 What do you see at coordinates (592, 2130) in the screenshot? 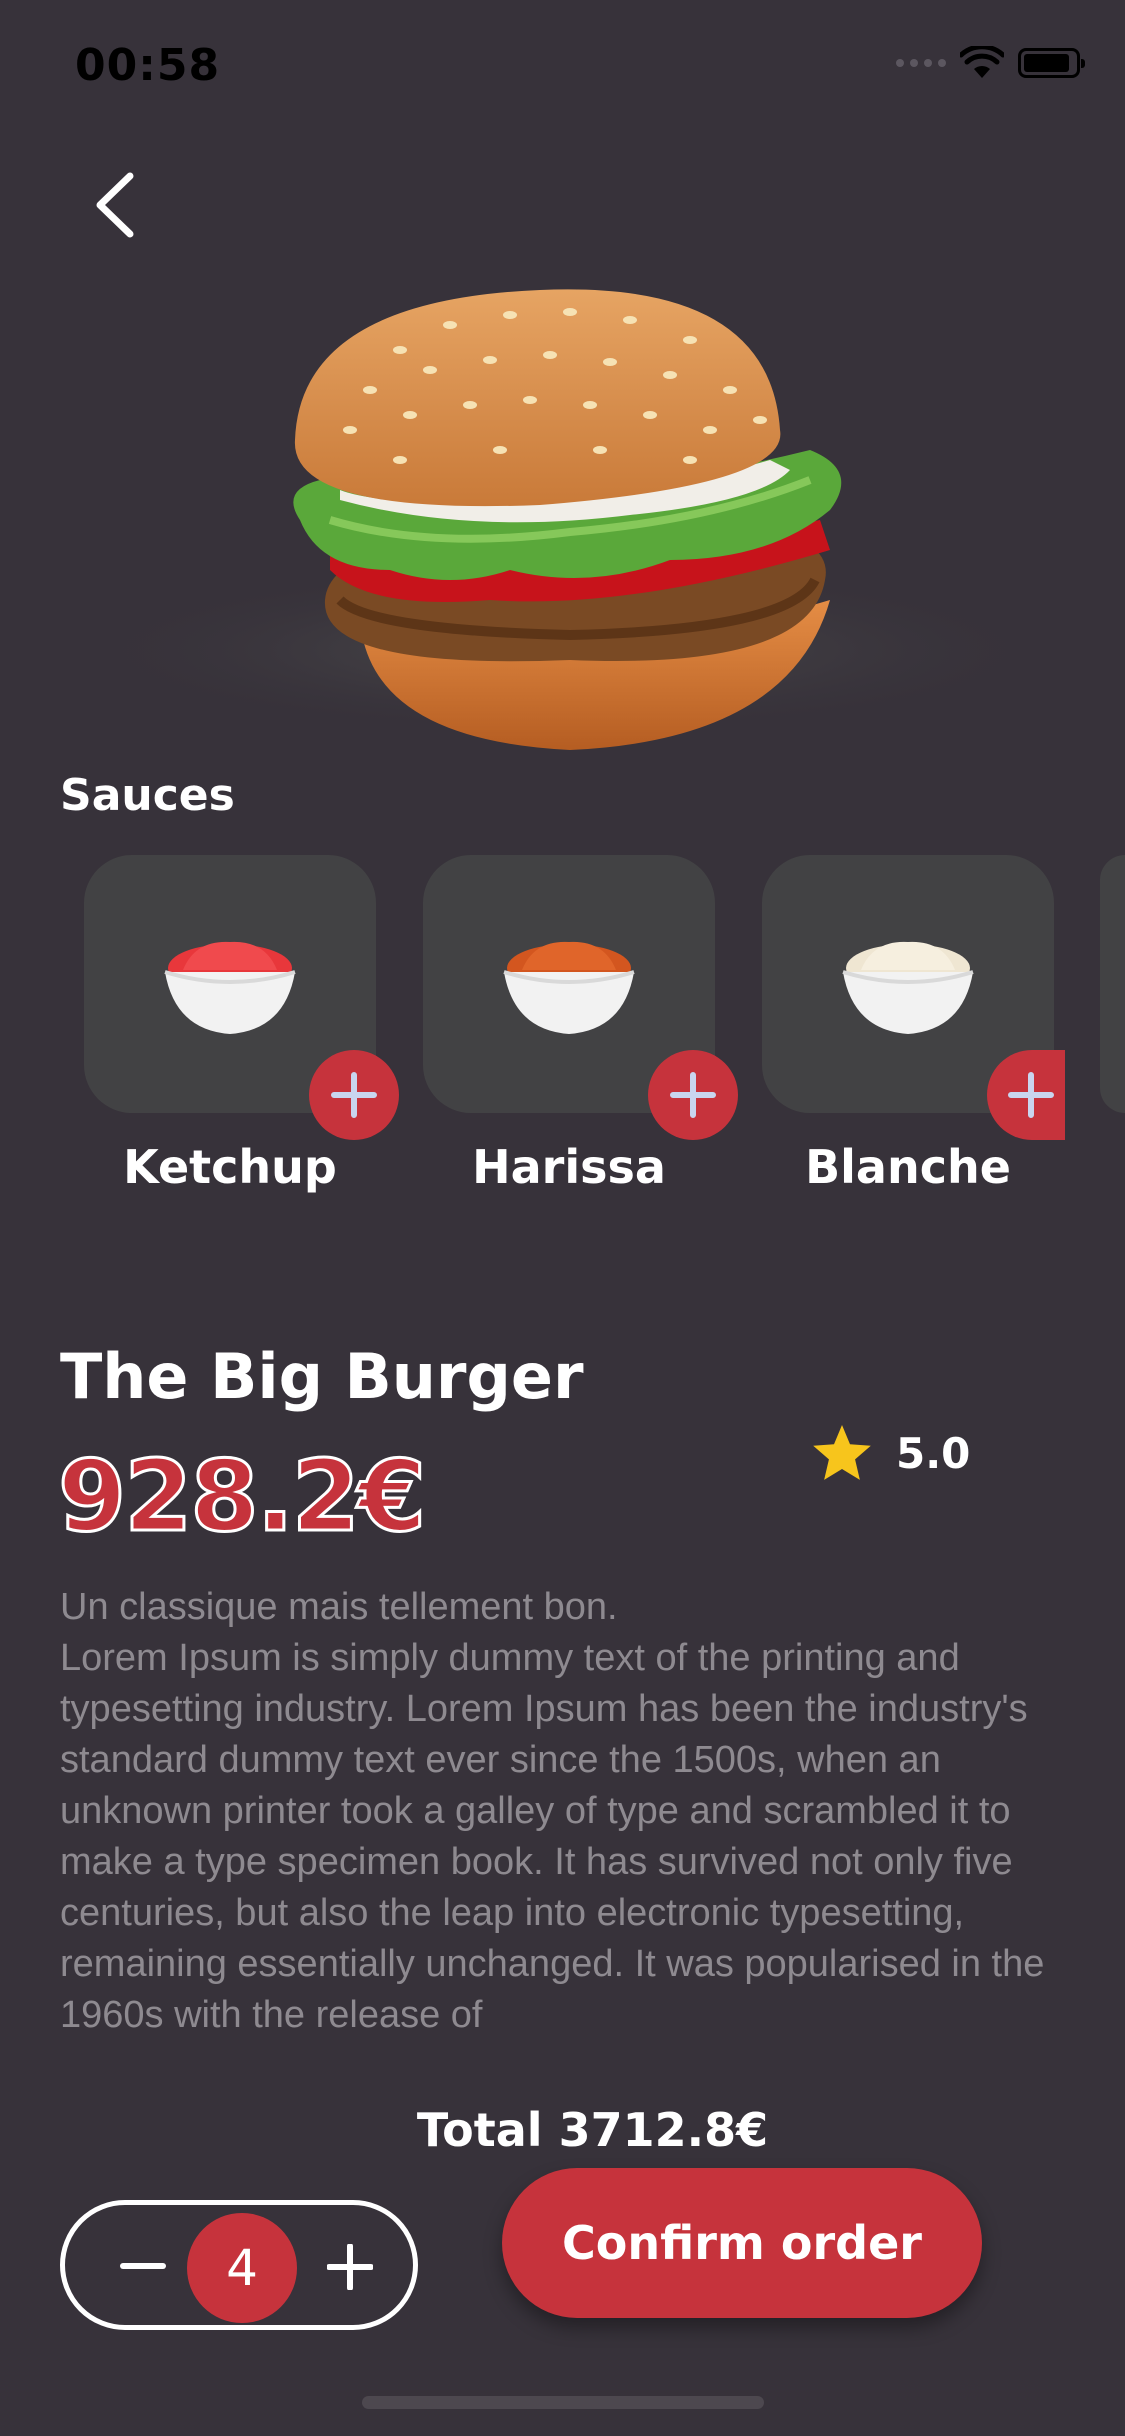
I see `order-total-text: Total 3712.8€` at bounding box center [592, 2130].